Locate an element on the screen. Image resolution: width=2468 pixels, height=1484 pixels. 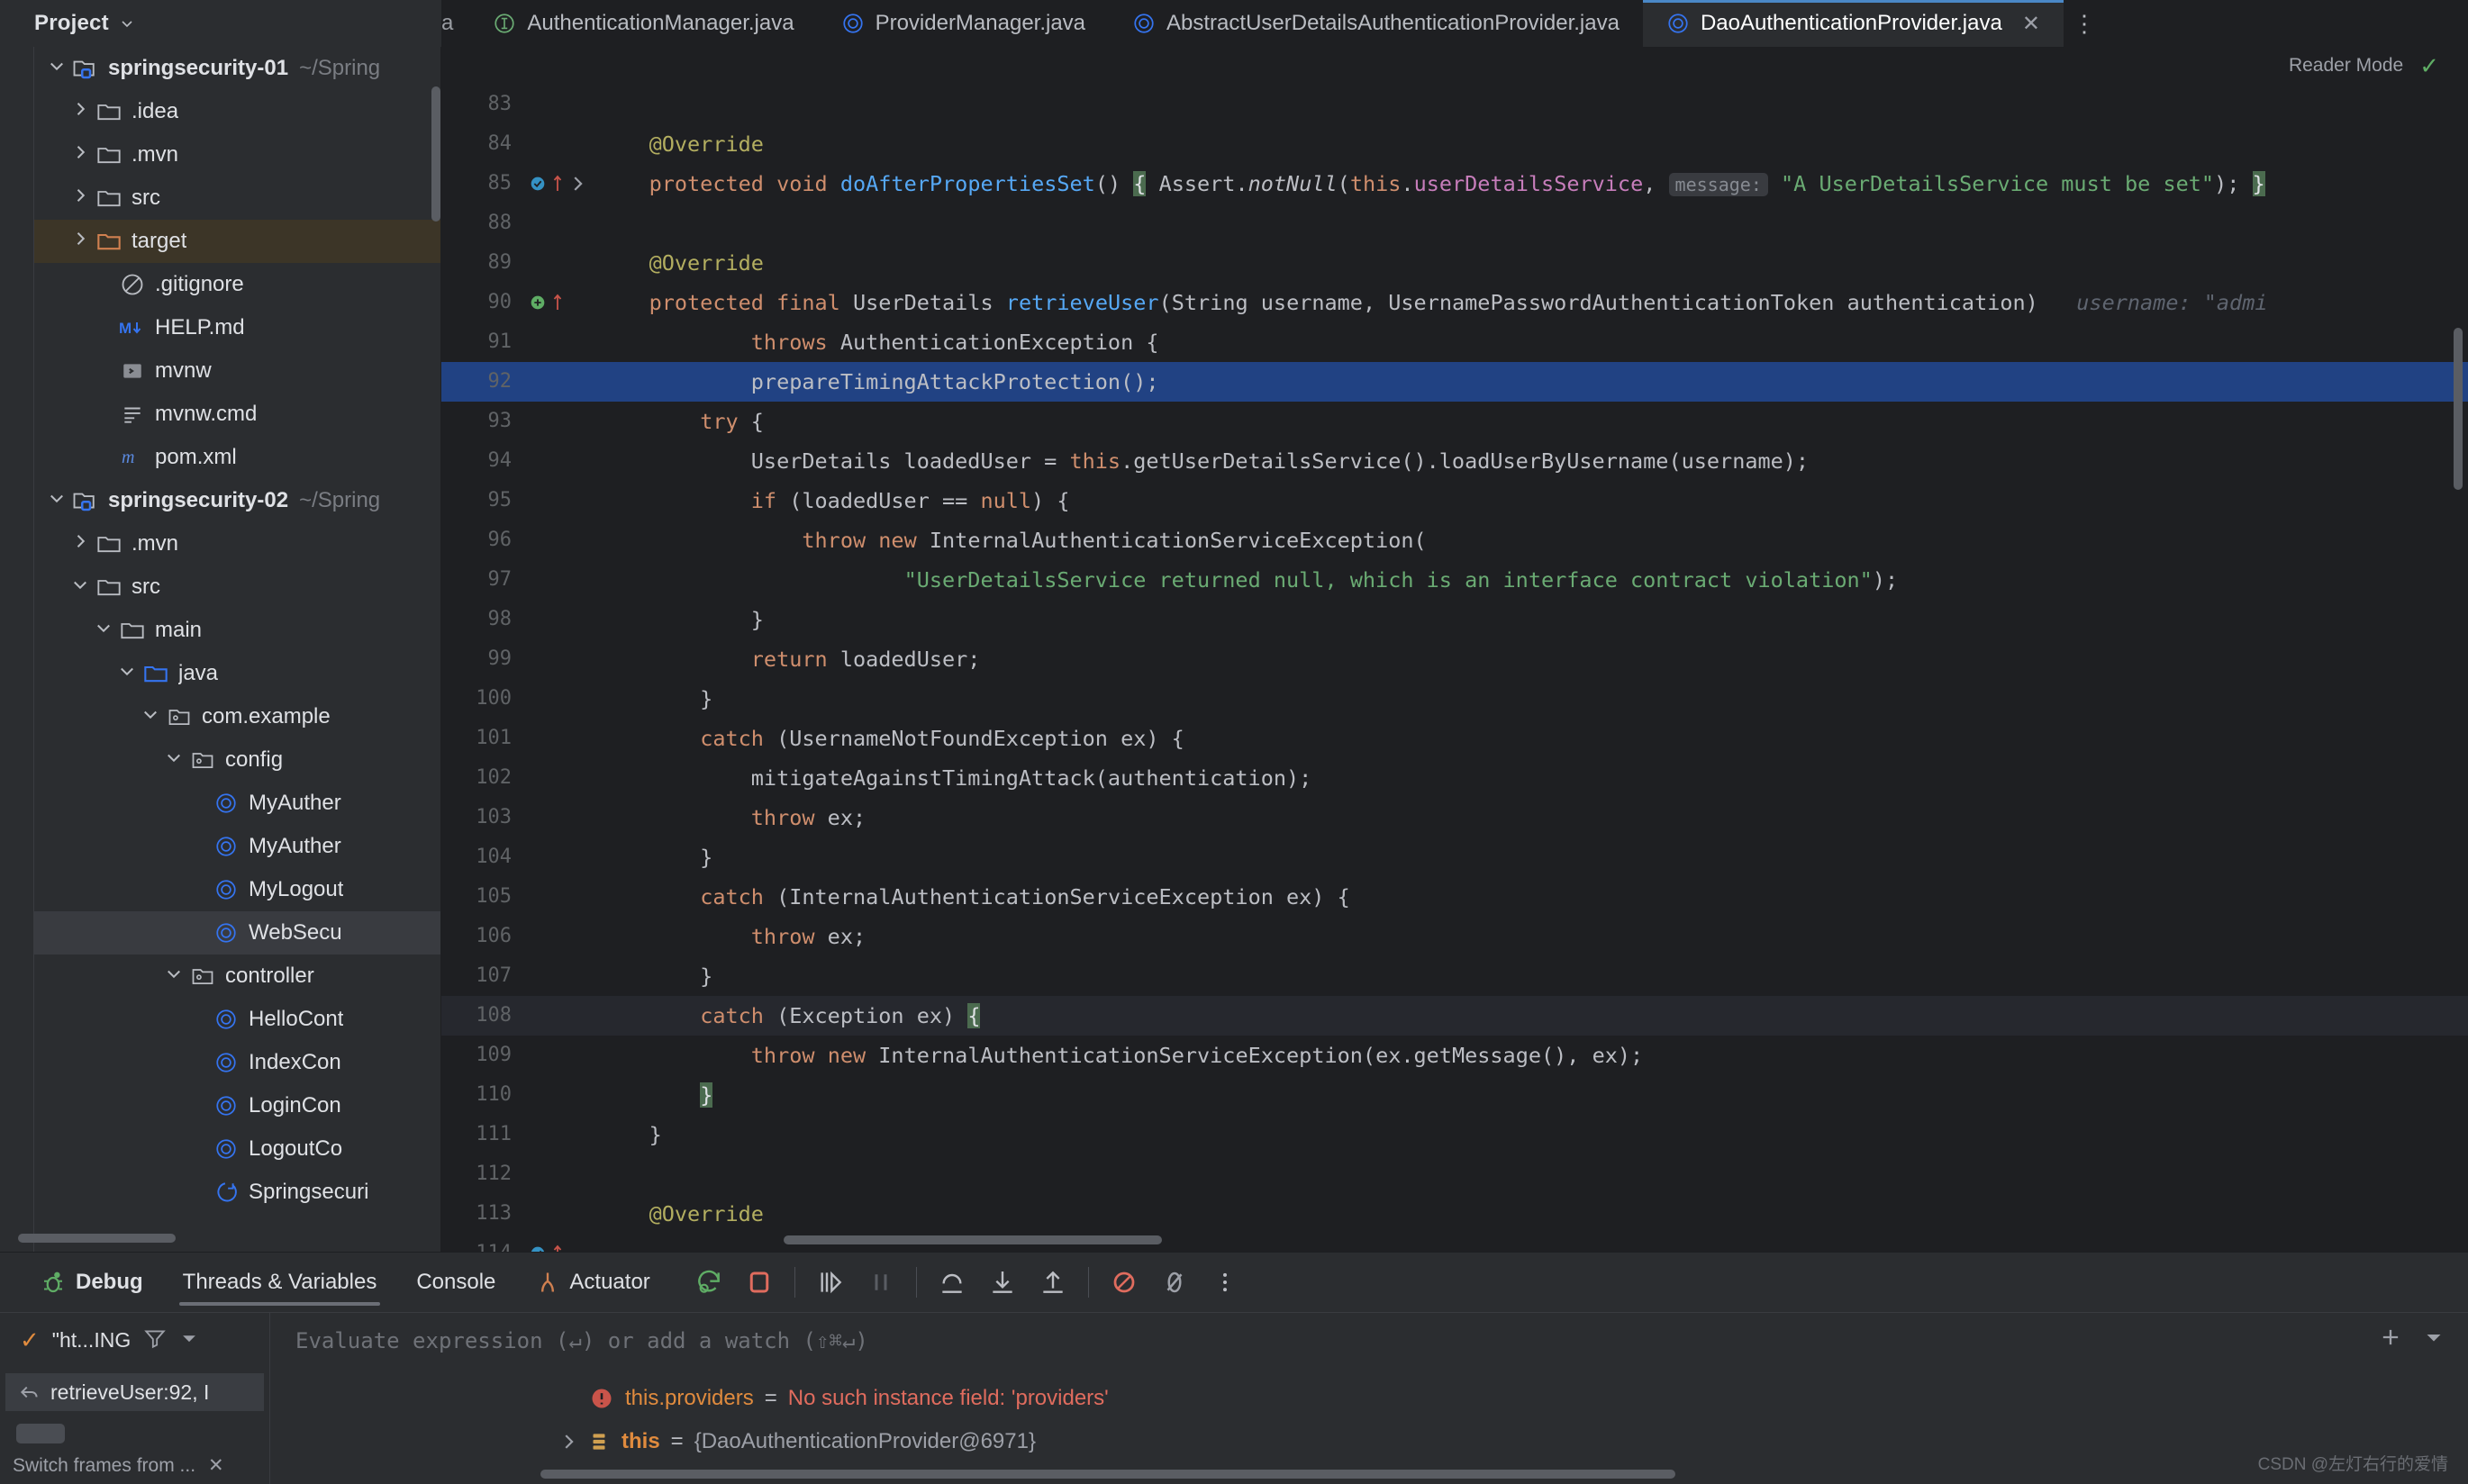
step-over-icon is located at coordinates (952, 1282).